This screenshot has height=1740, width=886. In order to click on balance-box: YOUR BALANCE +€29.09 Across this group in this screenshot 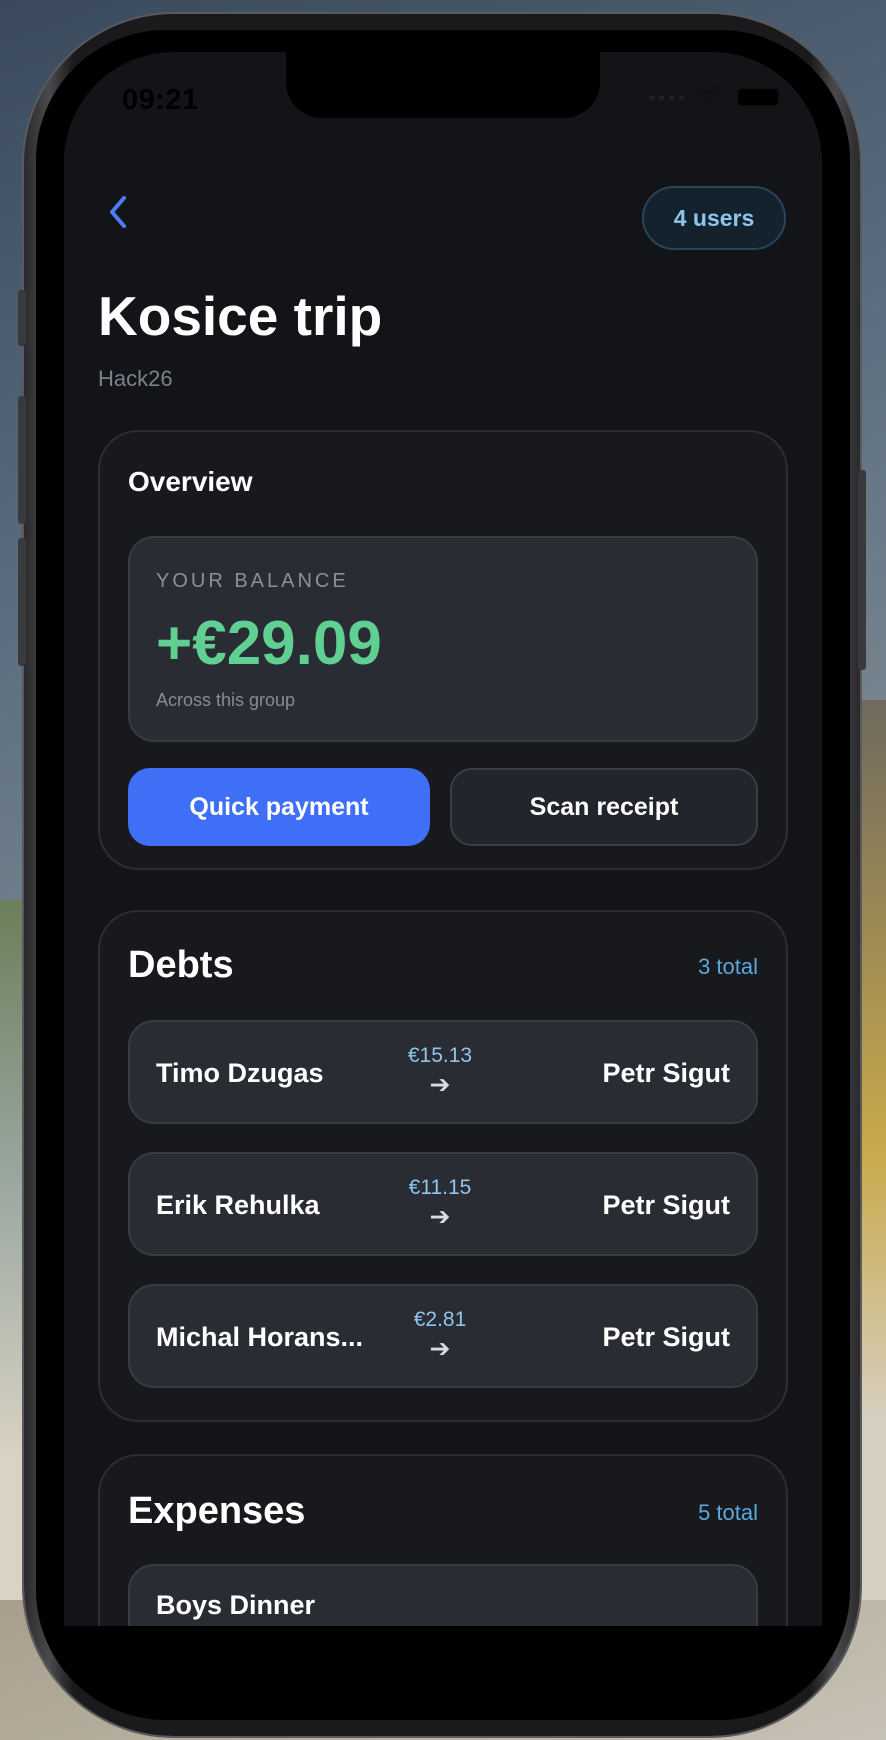, I will do `click(443, 639)`.